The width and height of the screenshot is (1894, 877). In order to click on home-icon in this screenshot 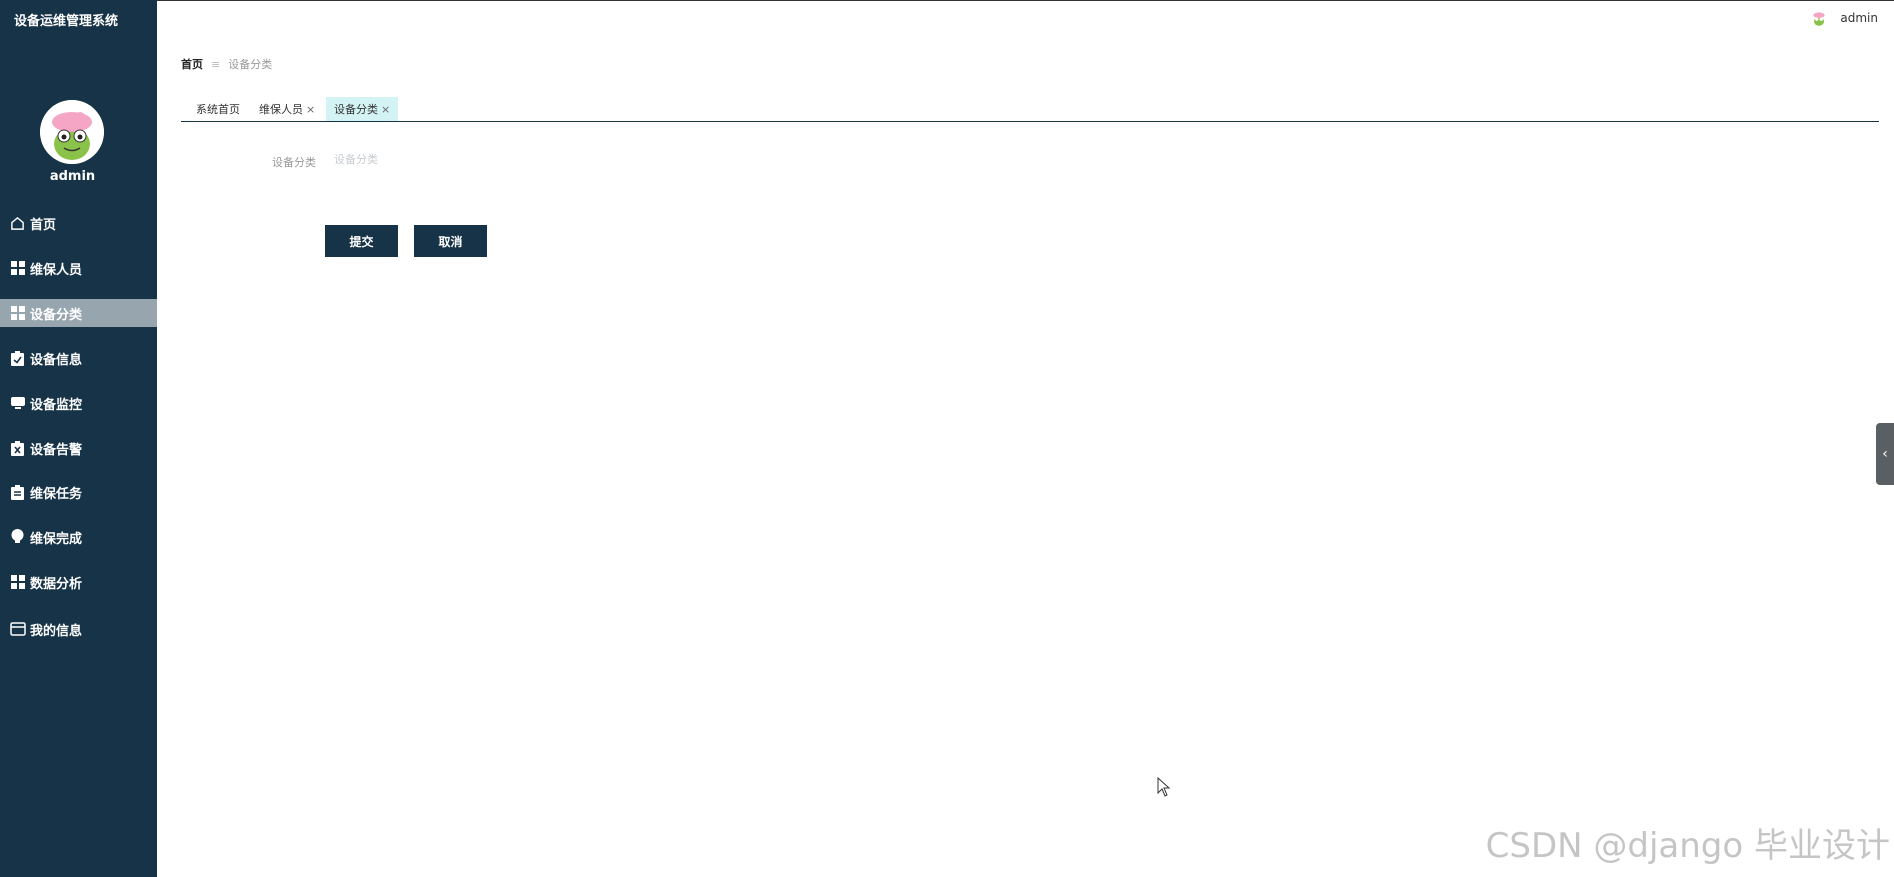, I will do `click(17, 223)`.